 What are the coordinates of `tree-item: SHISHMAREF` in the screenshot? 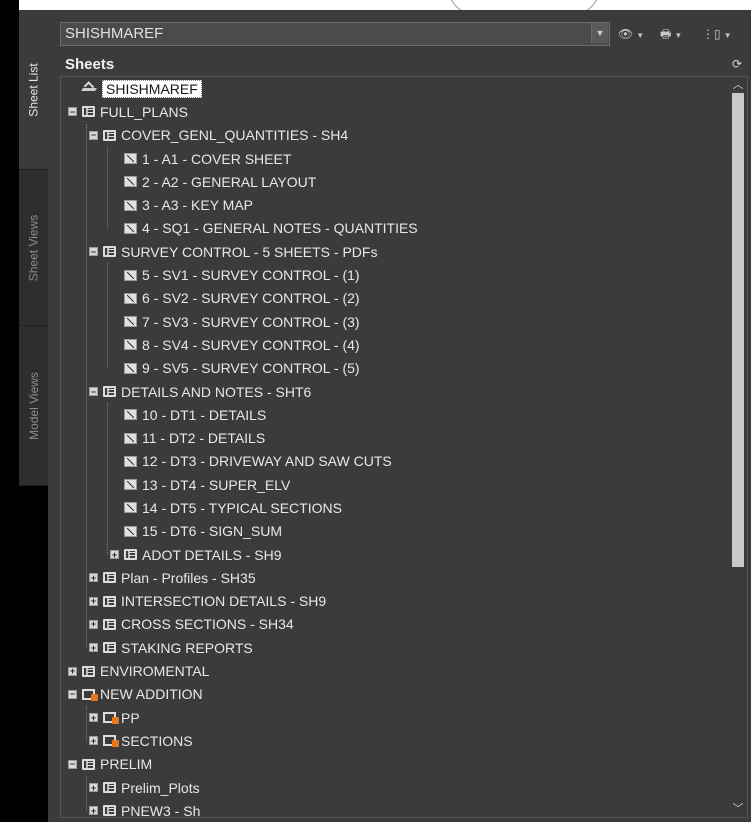 It's located at (395, 88).